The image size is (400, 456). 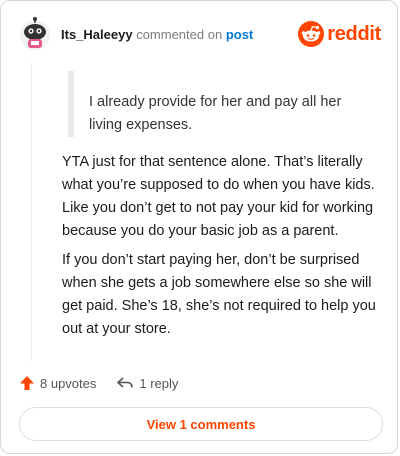 I want to click on reply-count: 1 reply, so click(x=159, y=383).